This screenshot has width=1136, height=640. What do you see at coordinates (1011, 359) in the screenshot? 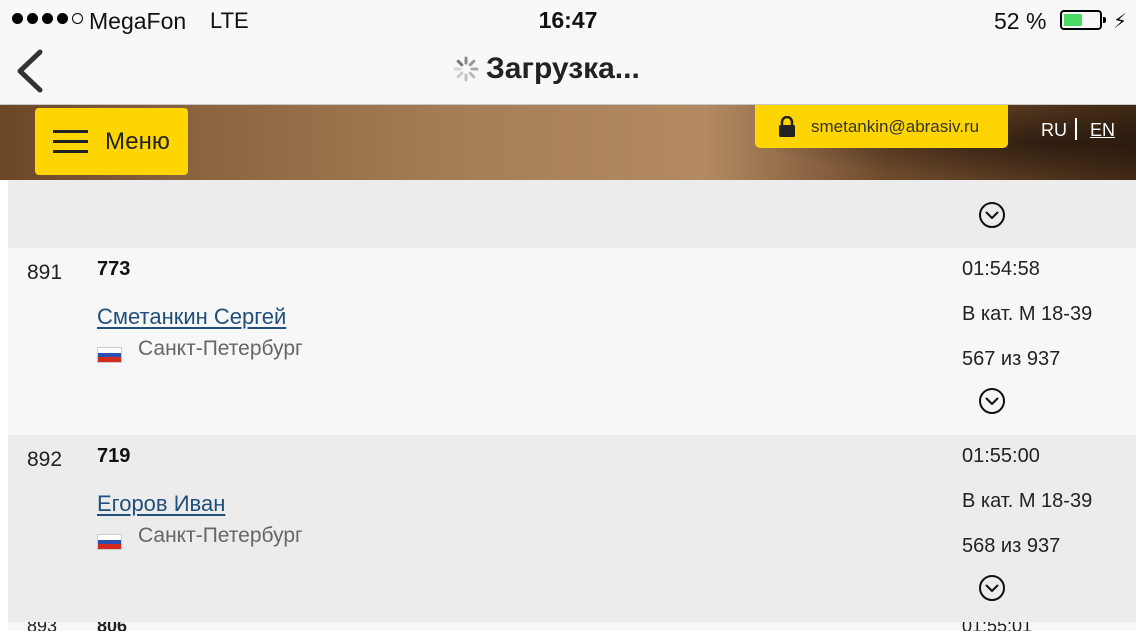
I see `category-place: 567 из 937` at bounding box center [1011, 359].